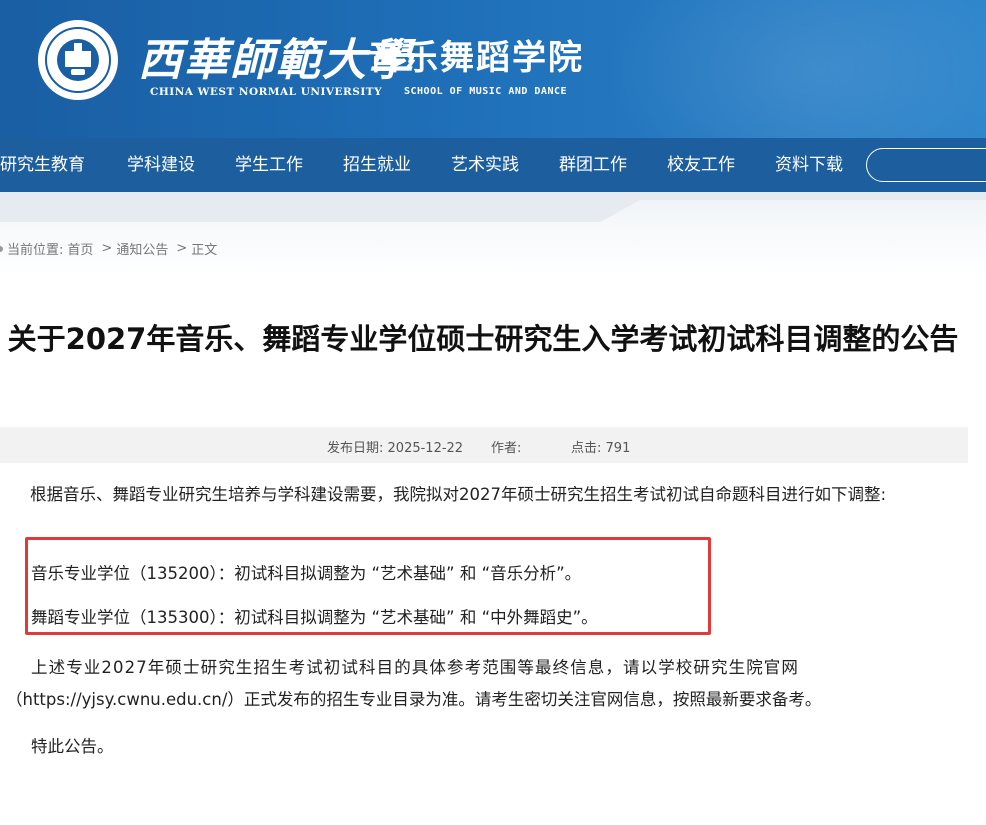  I want to click on breadcrumb-label: 当前位置:, so click(35, 250).